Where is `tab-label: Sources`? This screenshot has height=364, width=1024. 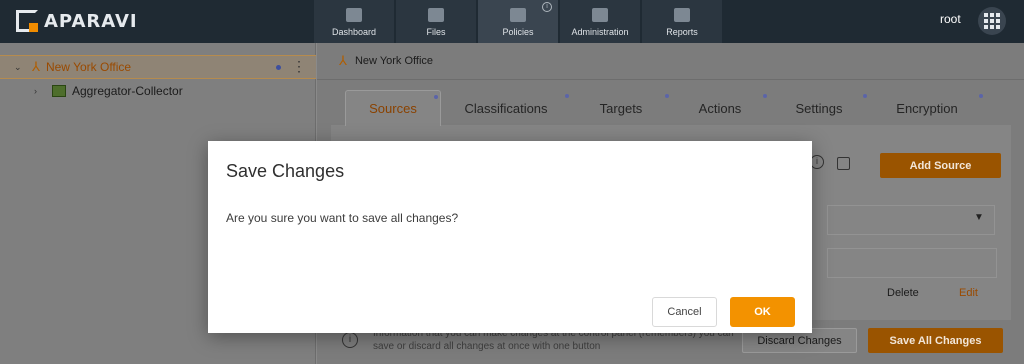
tab-label: Sources is located at coordinates (393, 108).